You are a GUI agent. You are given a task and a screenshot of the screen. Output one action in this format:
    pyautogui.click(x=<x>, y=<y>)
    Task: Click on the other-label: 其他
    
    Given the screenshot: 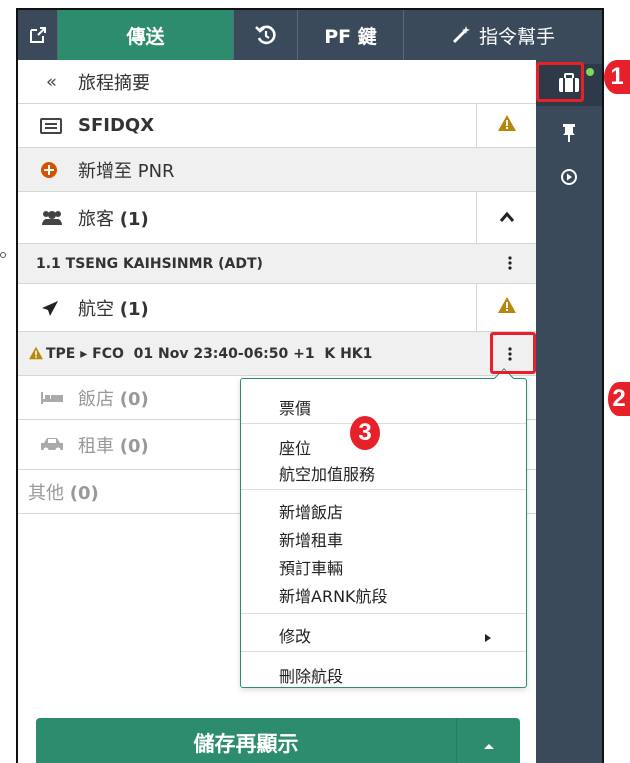 What is the action you would take?
    pyautogui.click(x=46, y=493)
    